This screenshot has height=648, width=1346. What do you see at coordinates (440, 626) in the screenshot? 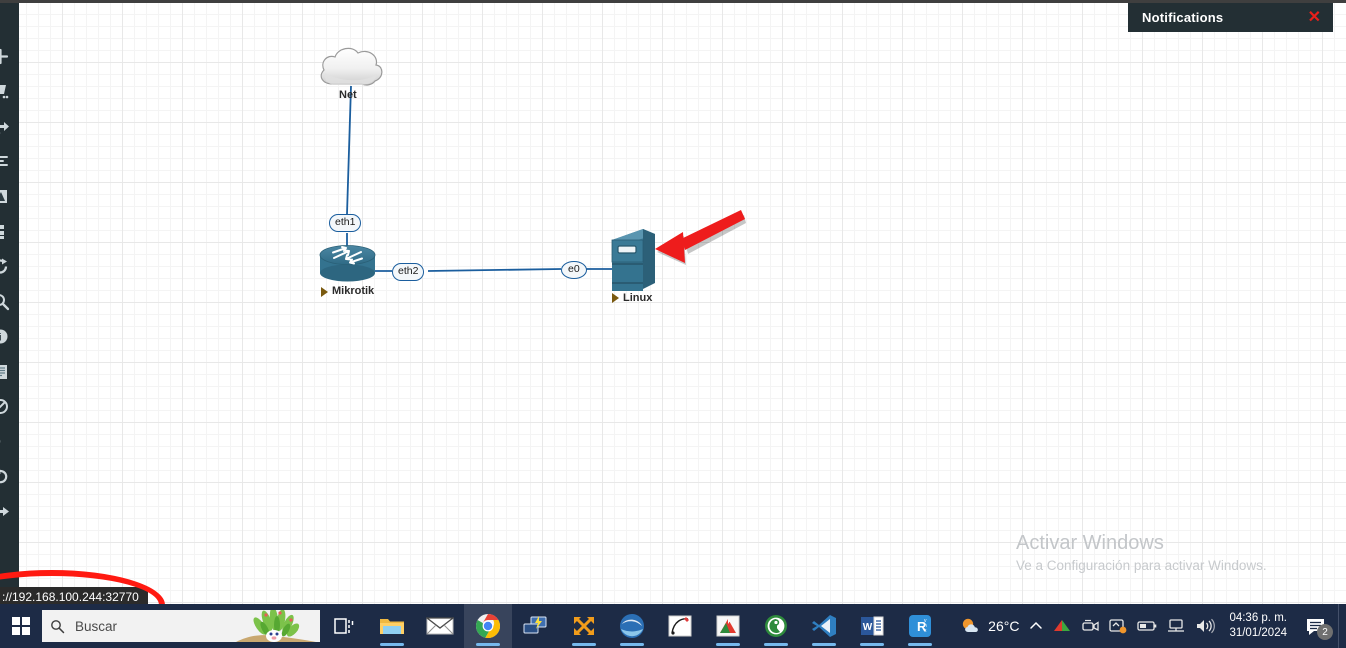
I see `mail-icon` at bounding box center [440, 626].